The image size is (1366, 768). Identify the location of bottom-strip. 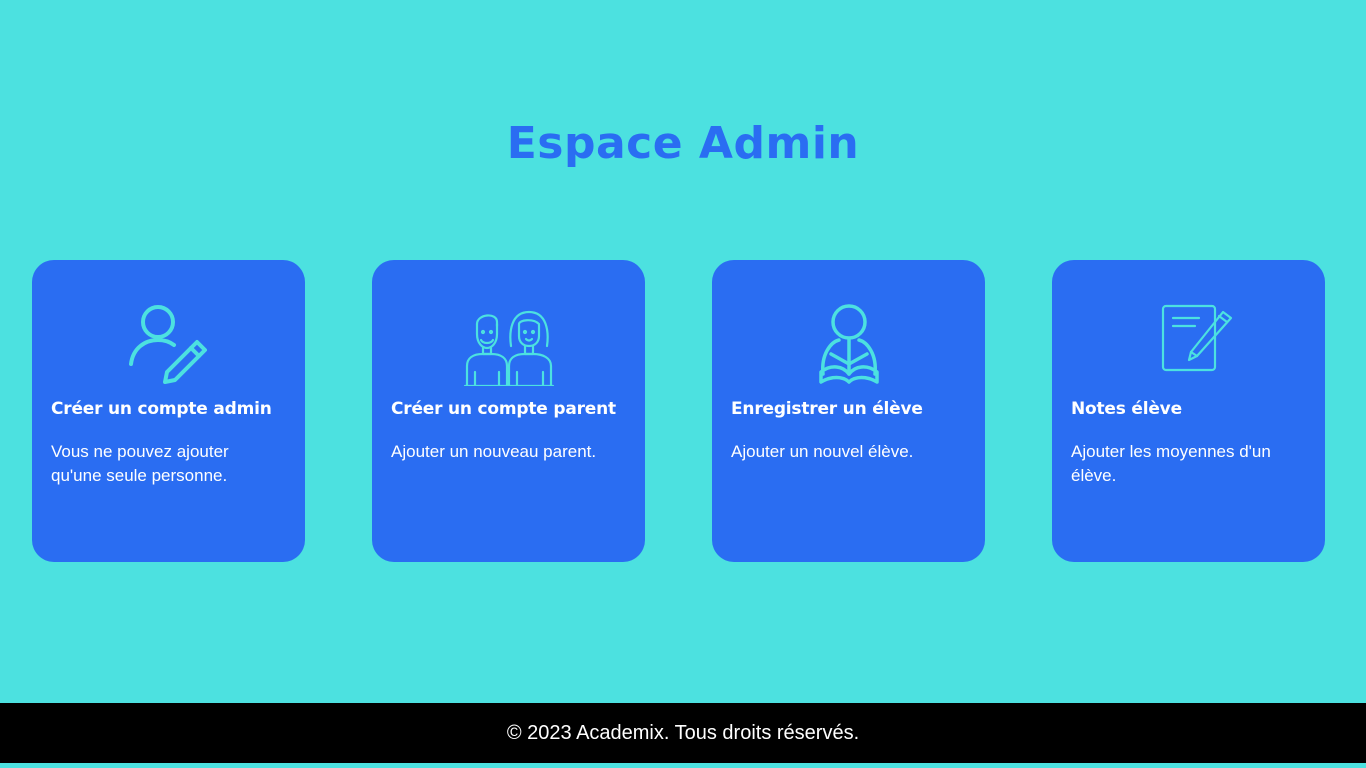
(683, 765).